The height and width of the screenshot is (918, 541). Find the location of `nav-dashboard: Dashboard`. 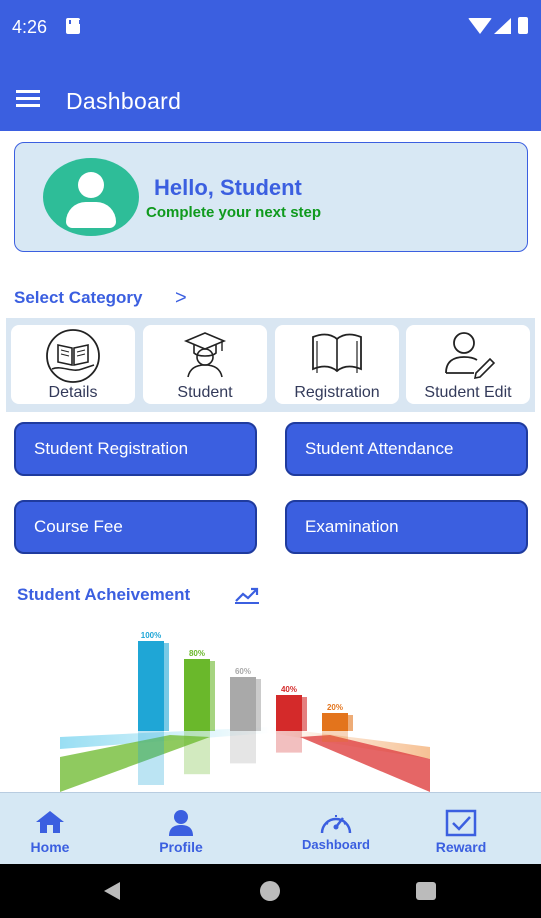

nav-dashboard: Dashboard is located at coordinates (336, 829).